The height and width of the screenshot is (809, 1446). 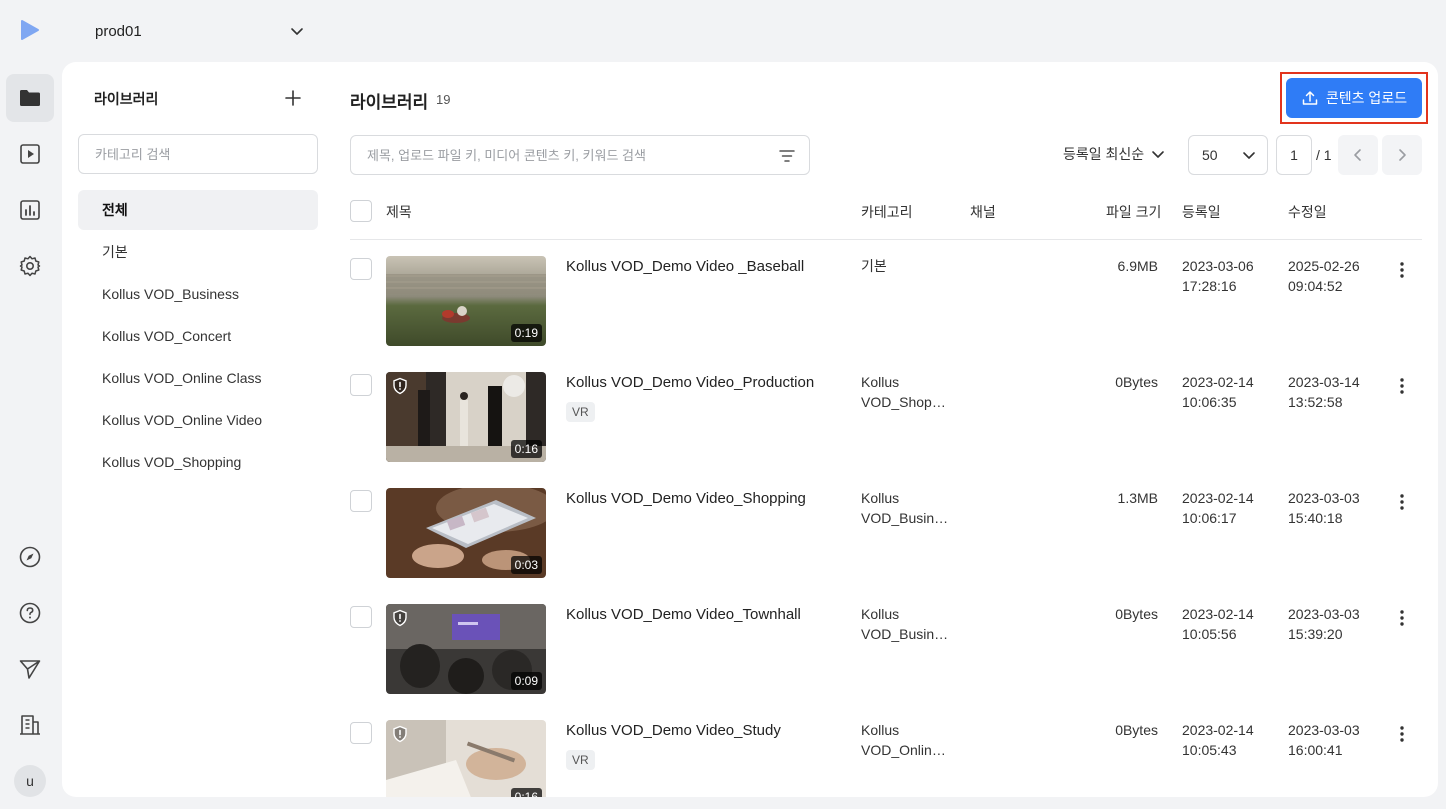 I want to click on chevron-right-icon, so click(x=1402, y=155).